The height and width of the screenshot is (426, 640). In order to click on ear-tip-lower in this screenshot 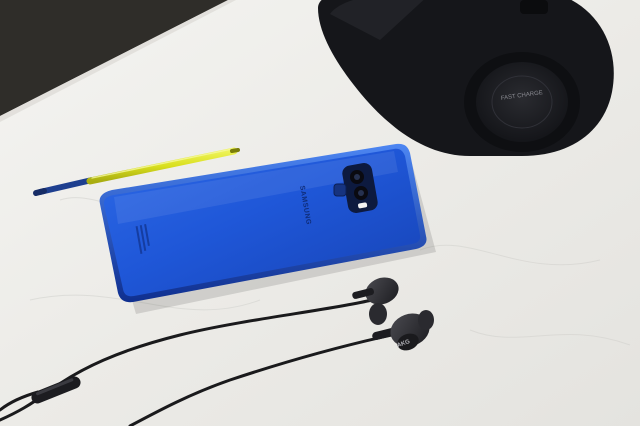, I will do `click(426, 320)`.